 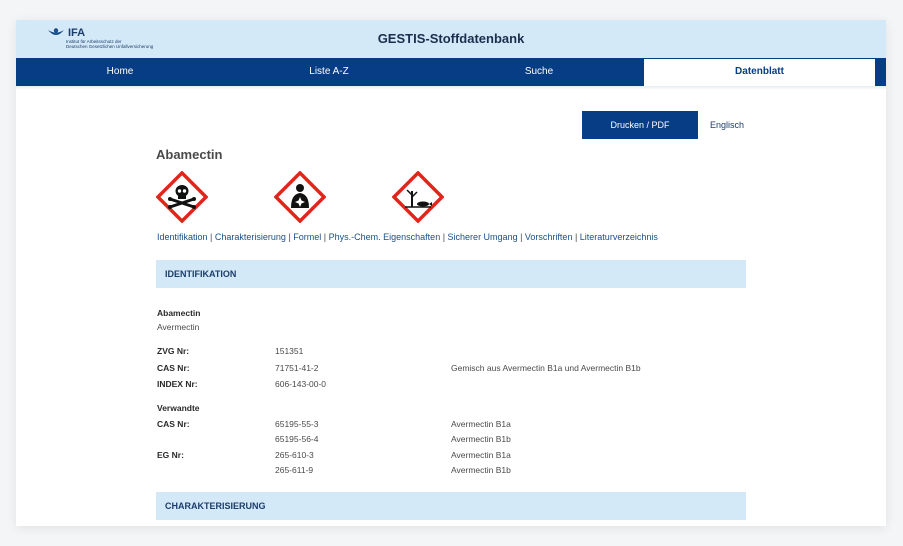 I want to click on skull-crossbones-icon, so click(x=182, y=197).